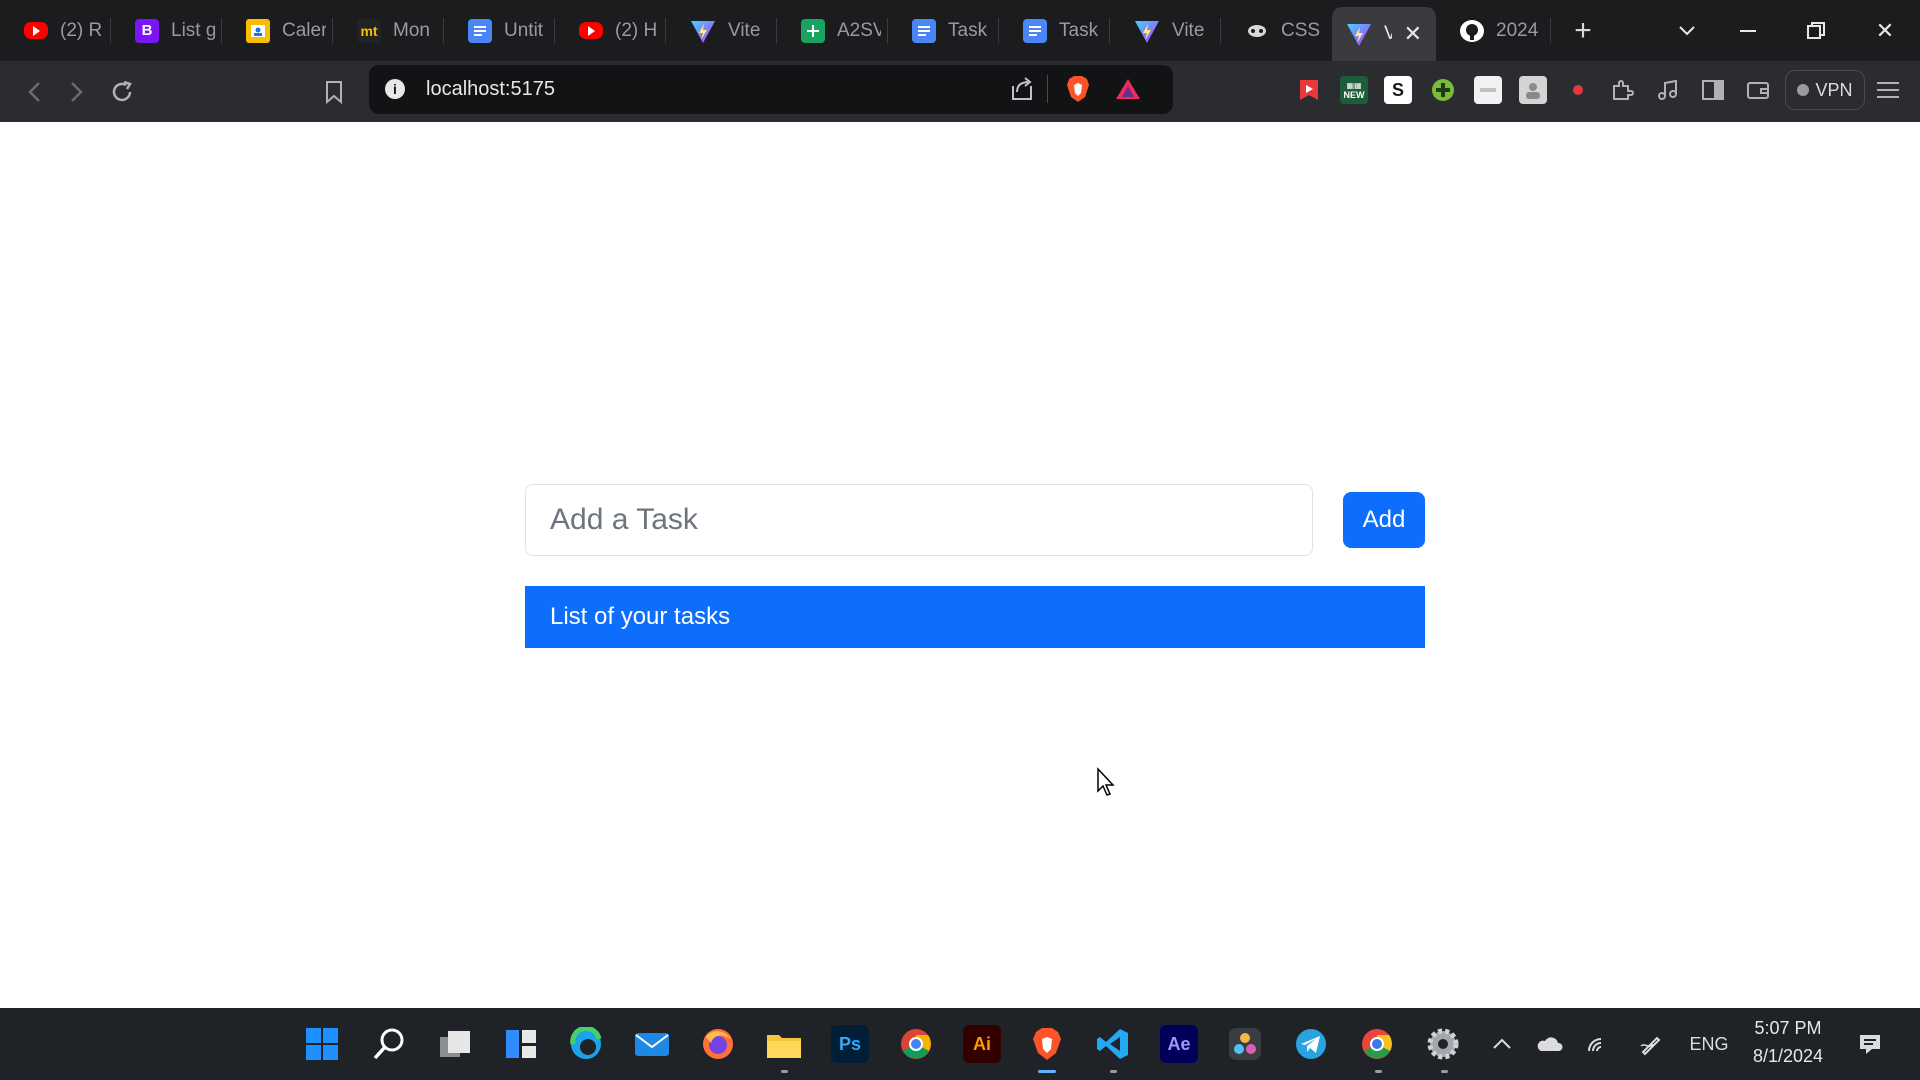 The width and height of the screenshot is (1920, 1080). Describe the element at coordinates (1107, 782) in the screenshot. I see `mouse-cursor-icon` at that location.